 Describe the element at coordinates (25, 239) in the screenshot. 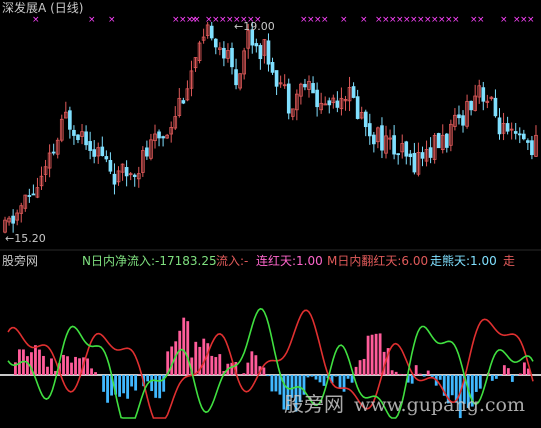

I see `low-price-label: ←15.20` at that location.